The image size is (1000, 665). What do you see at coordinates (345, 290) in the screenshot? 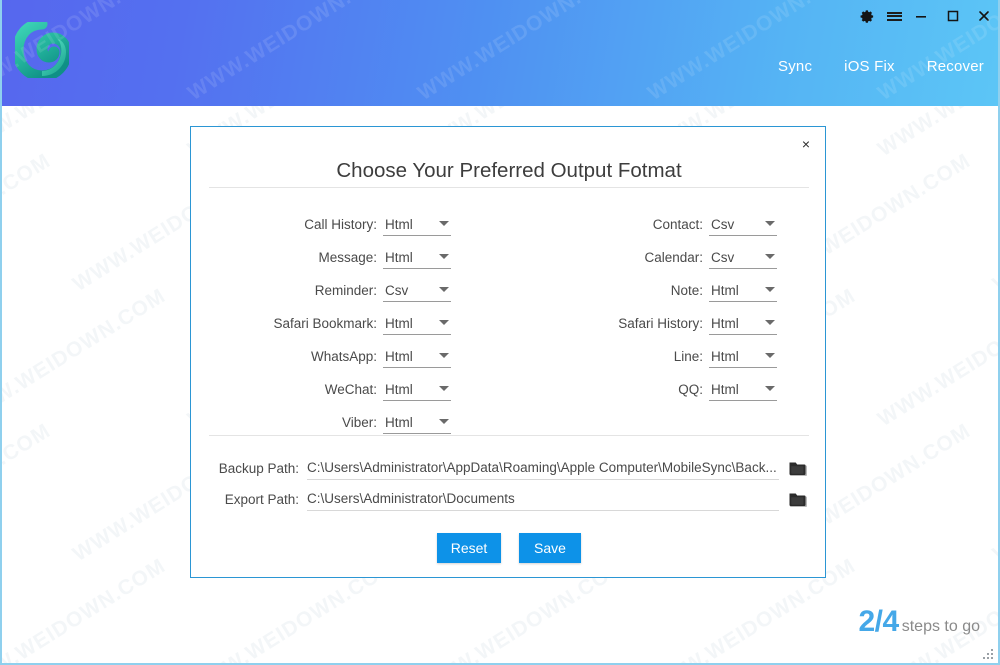
I see `format-left-label-2: Reminder:` at bounding box center [345, 290].